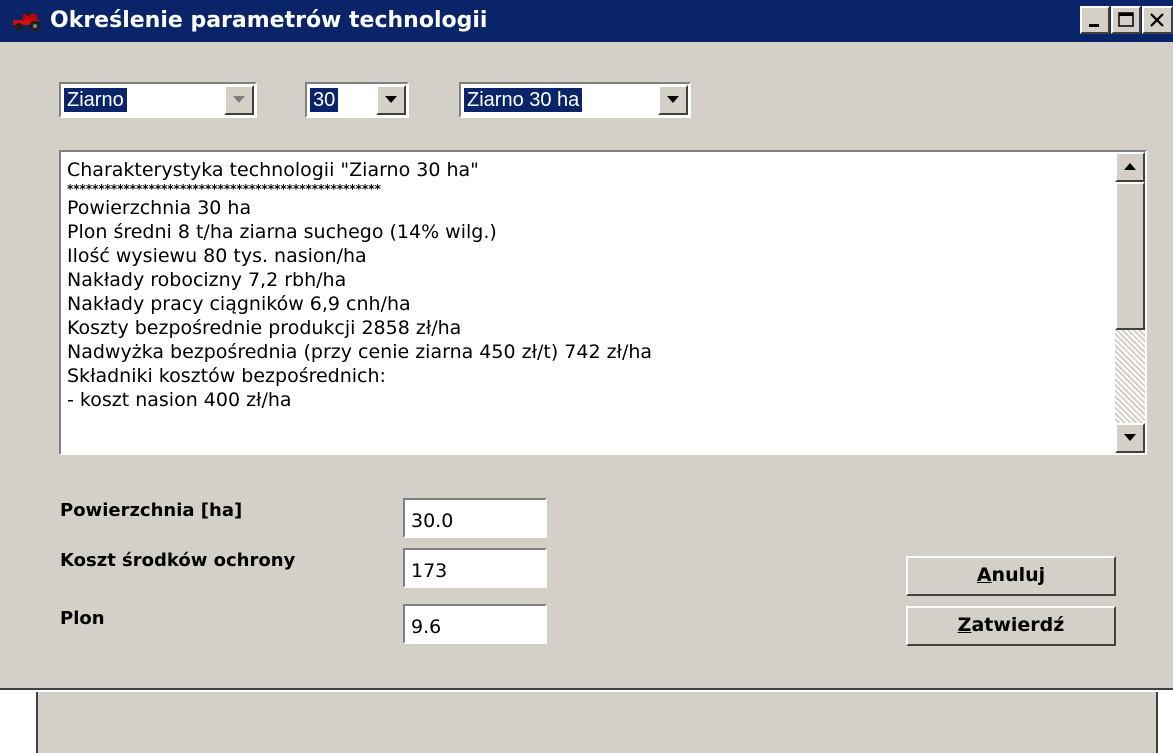  I want to click on protection-cost-input, so click(475, 568).